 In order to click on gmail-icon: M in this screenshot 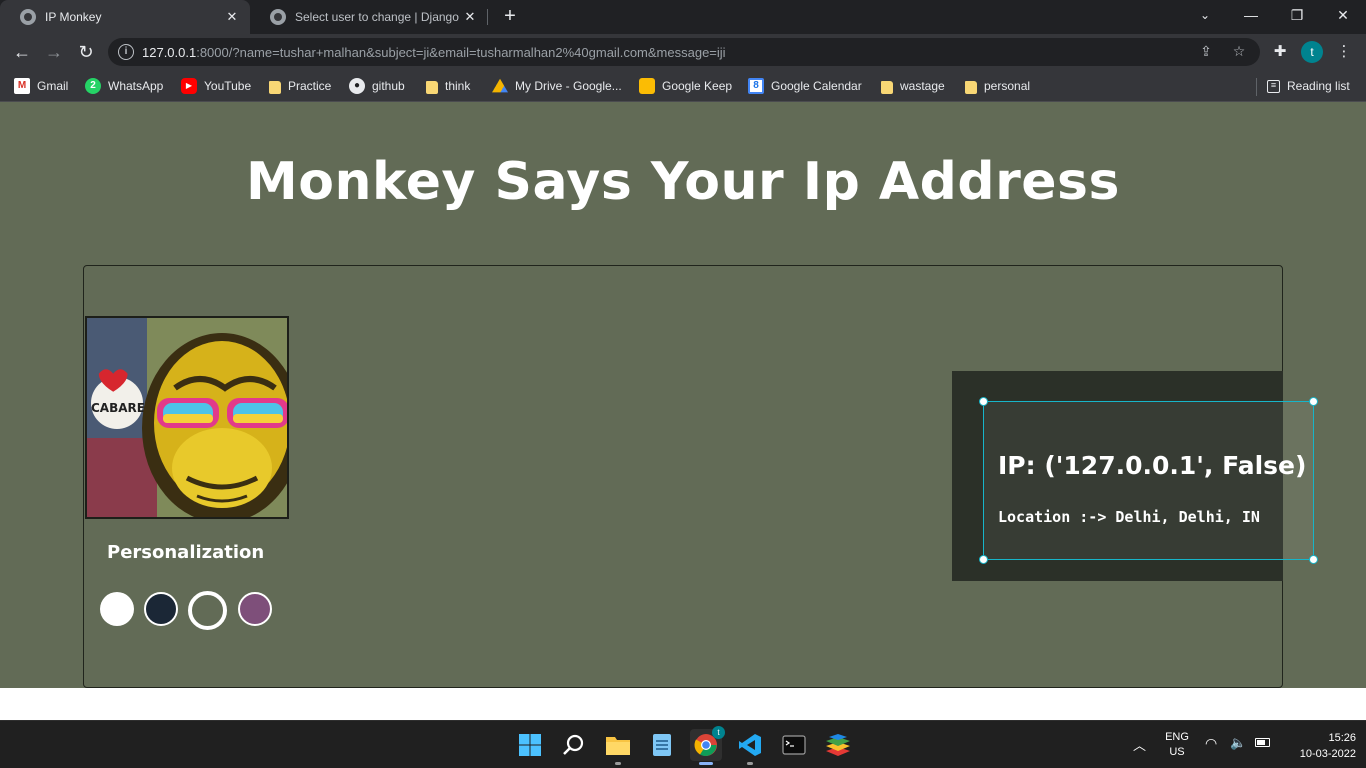, I will do `click(22, 86)`.